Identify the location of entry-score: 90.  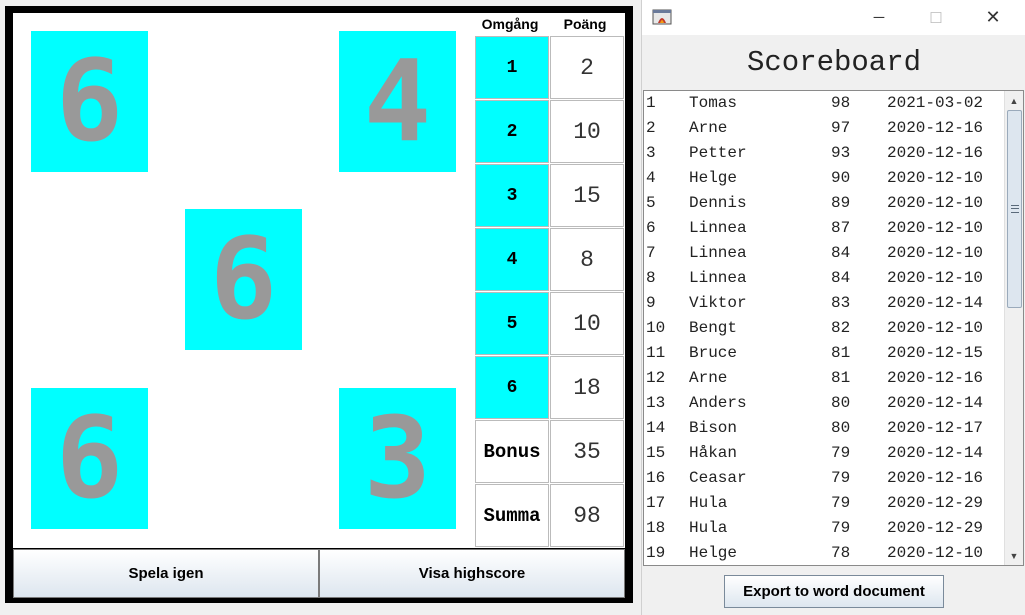
(841, 178).